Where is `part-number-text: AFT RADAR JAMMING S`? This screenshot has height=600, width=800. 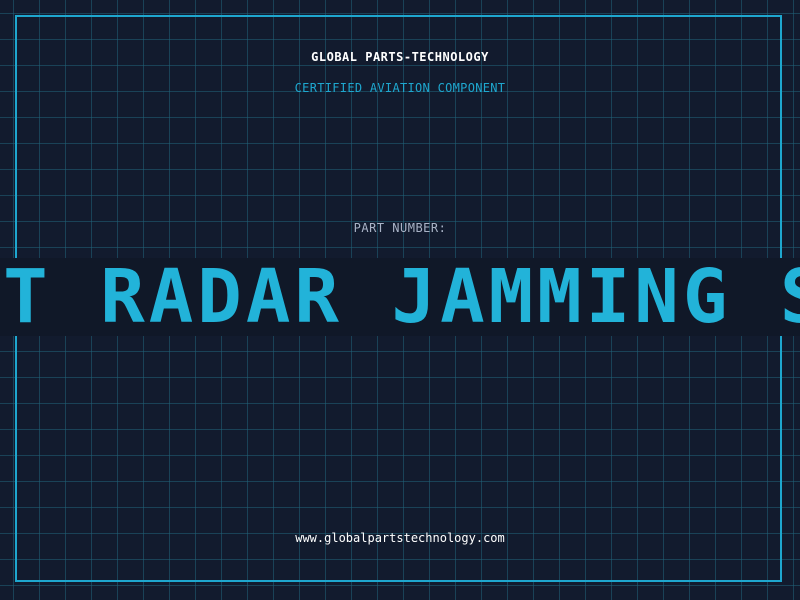
part-number-text: AFT RADAR JAMMING S is located at coordinates (400, 297).